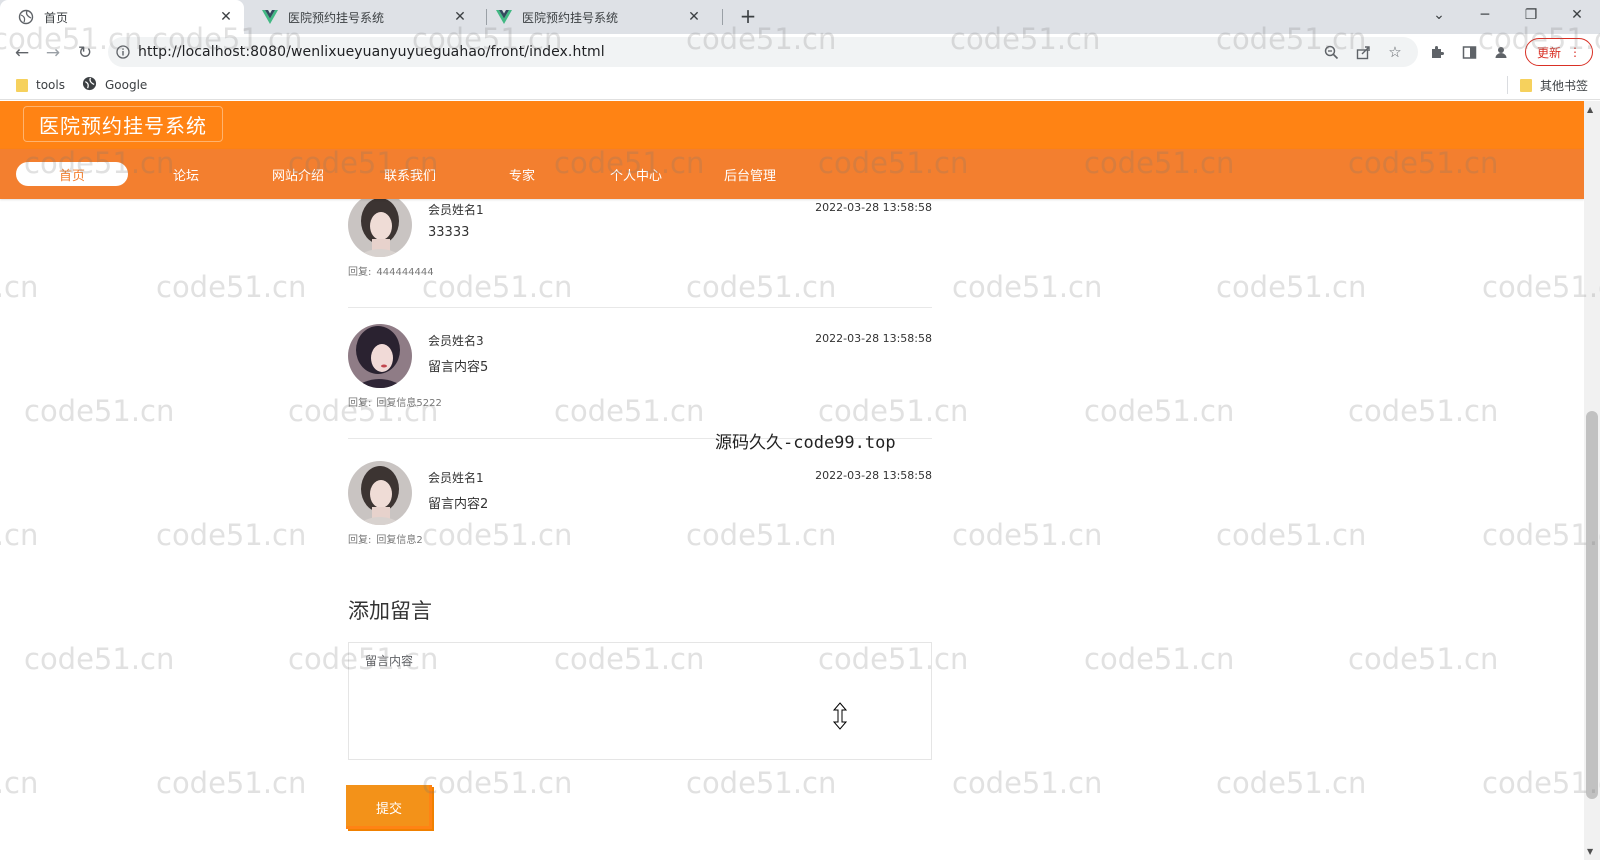 The image size is (1600, 860). I want to click on browser-tab-2: 医院预约挂号系统 ✕, so click(361, 17).